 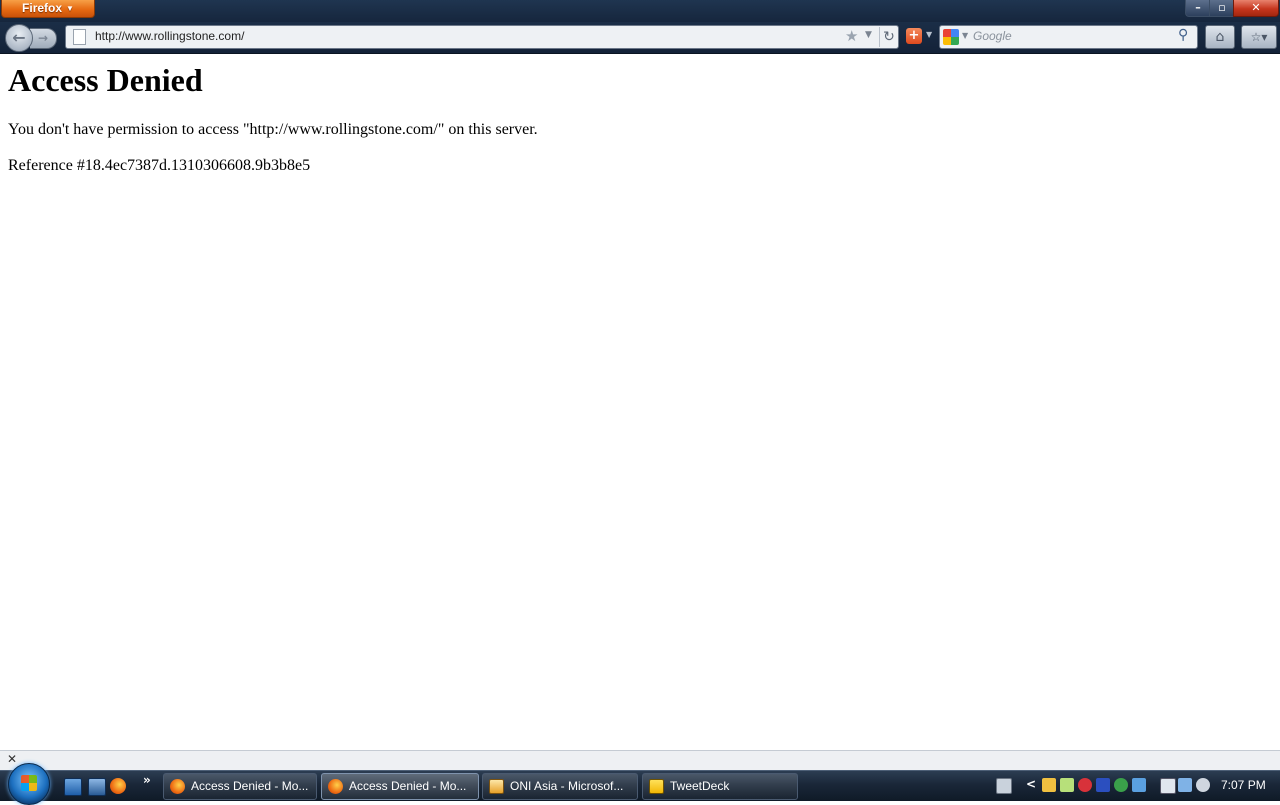 What do you see at coordinates (868, 35) in the screenshot?
I see `history-dropdown-icon: ▼` at bounding box center [868, 35].